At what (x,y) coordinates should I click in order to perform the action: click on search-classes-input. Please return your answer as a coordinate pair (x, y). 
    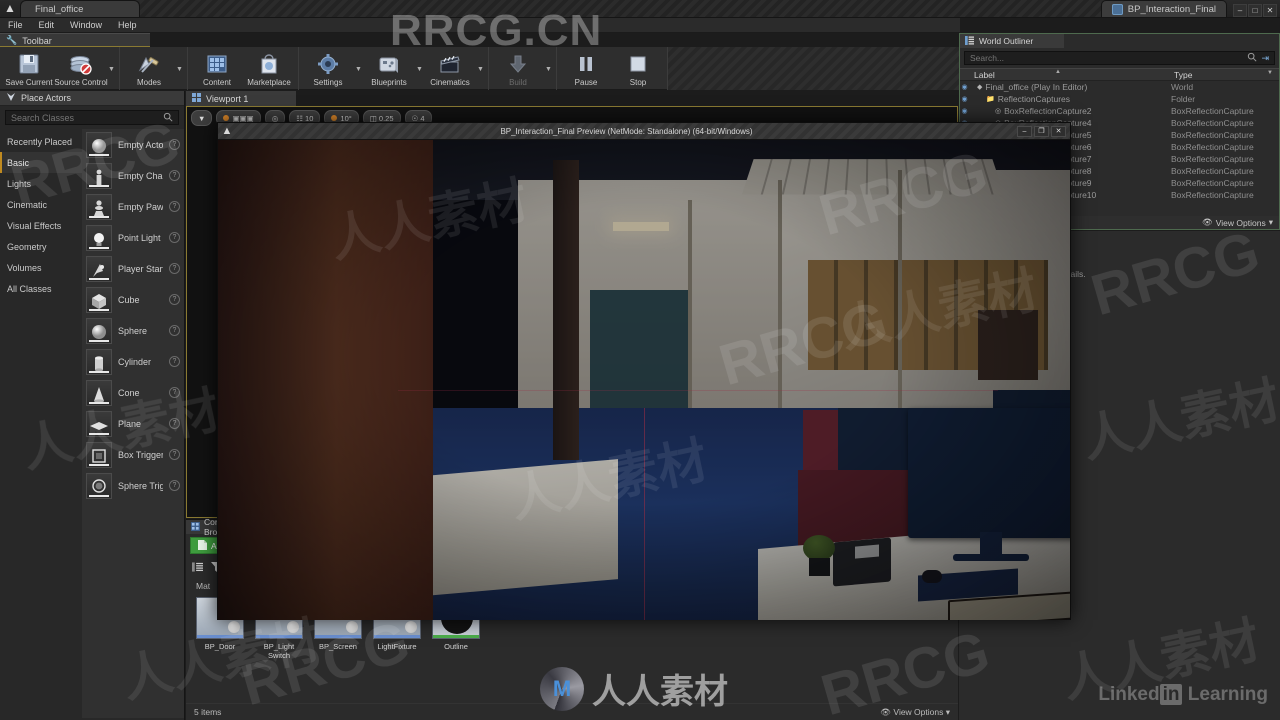
    Looking at the image, I should click on (87, 117).